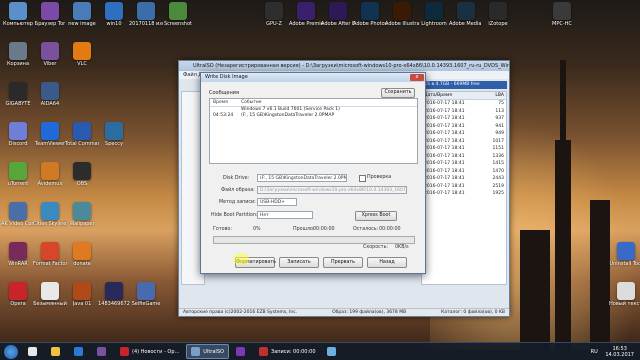 The image size is (640, 360). What do you see at coordinates (18, 139) in the screenshot?
I see `desktop-icon: Discord` at bounding box center [18, 139].